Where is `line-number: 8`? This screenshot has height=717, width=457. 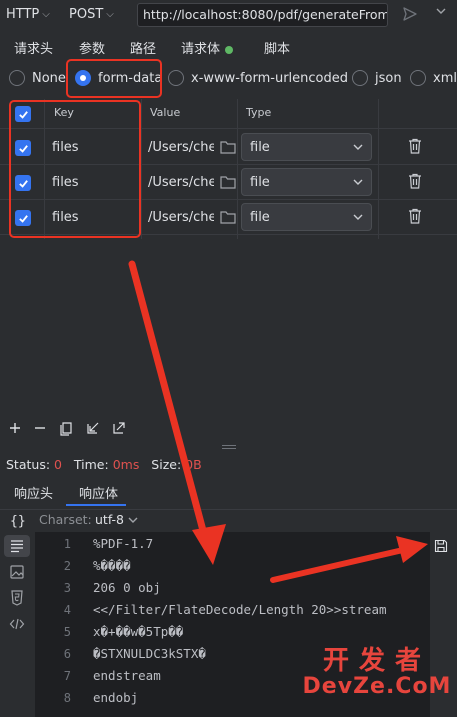 line-number: 8 is located at coordinates (67, 698).